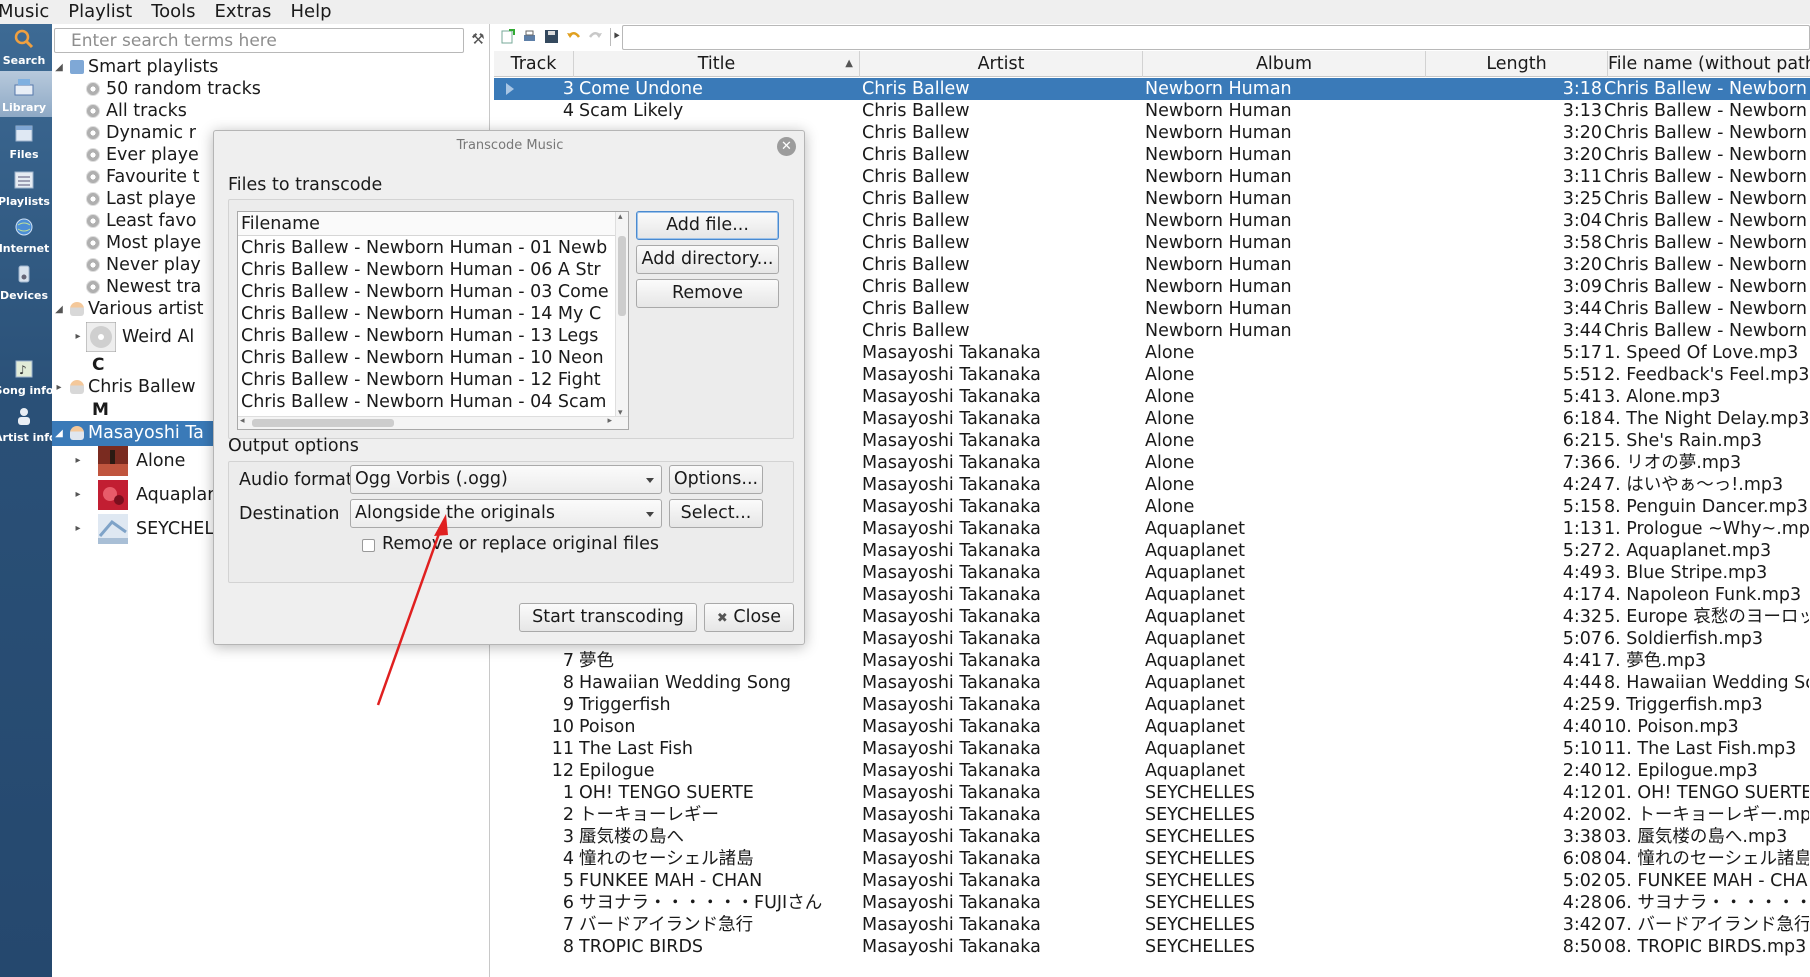 Image resolution: width=1810 pixels, height=977 pixels. What do you see at coordinates (158, 337) in the screenshot?
I see `tree-label: Weird Al` at bounding box center [158, 337].